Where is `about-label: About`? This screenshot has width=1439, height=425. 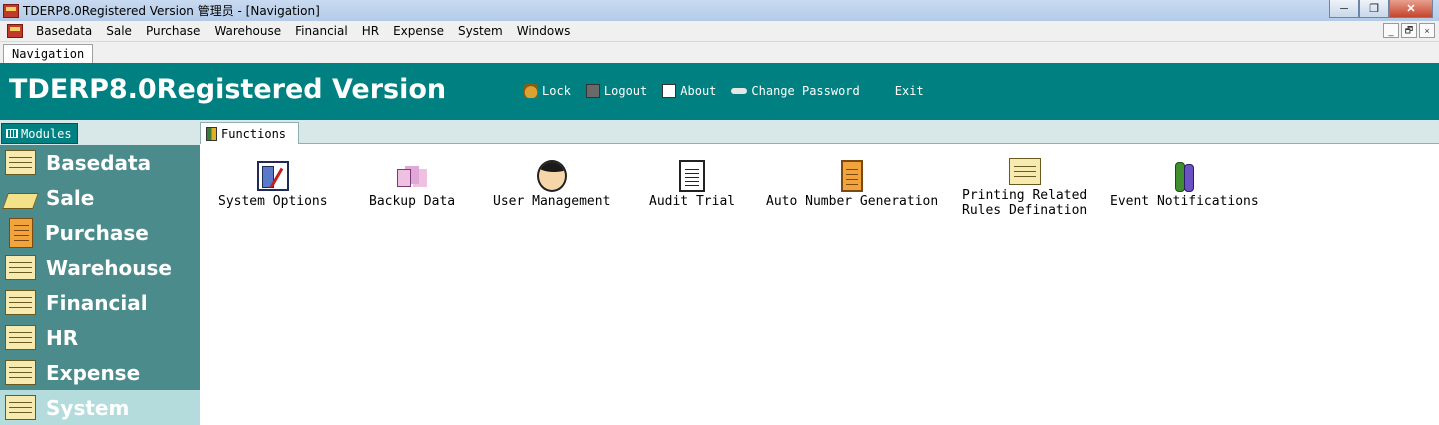 about-label: About is located at coordinates (698, 91).